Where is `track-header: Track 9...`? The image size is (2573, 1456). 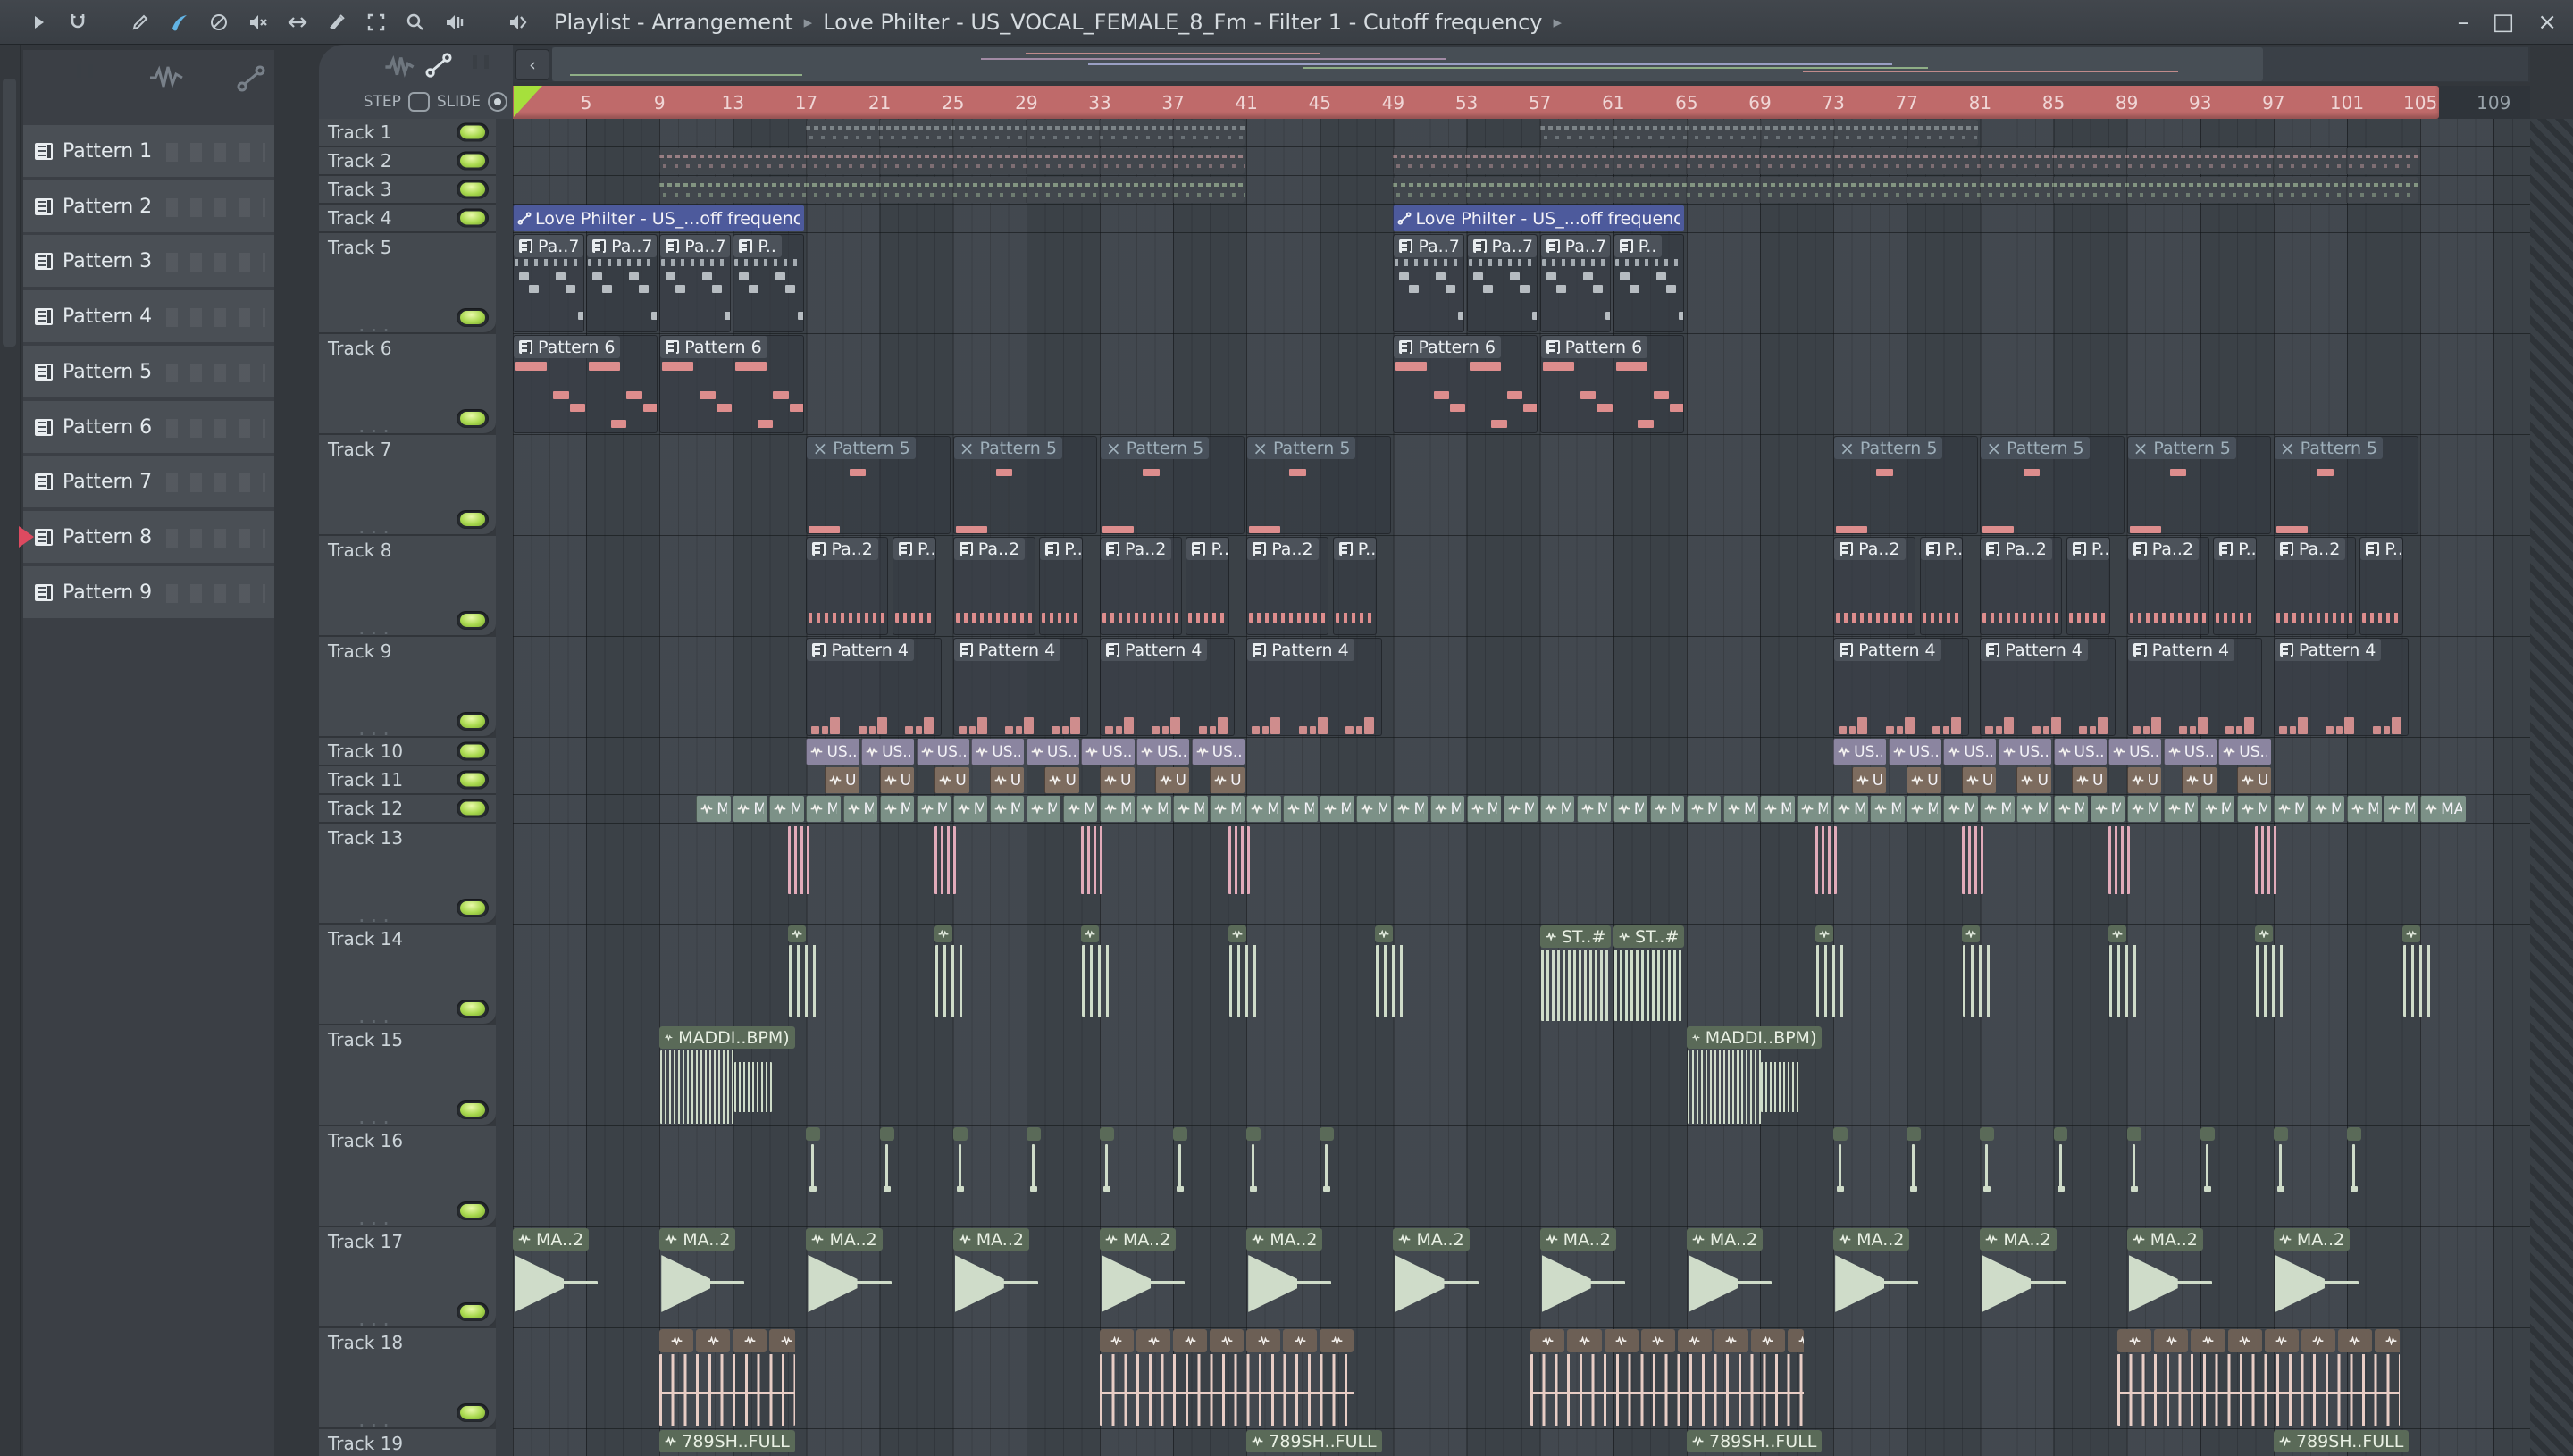 track-header: Track 9... is located at coordinates (407, 688).